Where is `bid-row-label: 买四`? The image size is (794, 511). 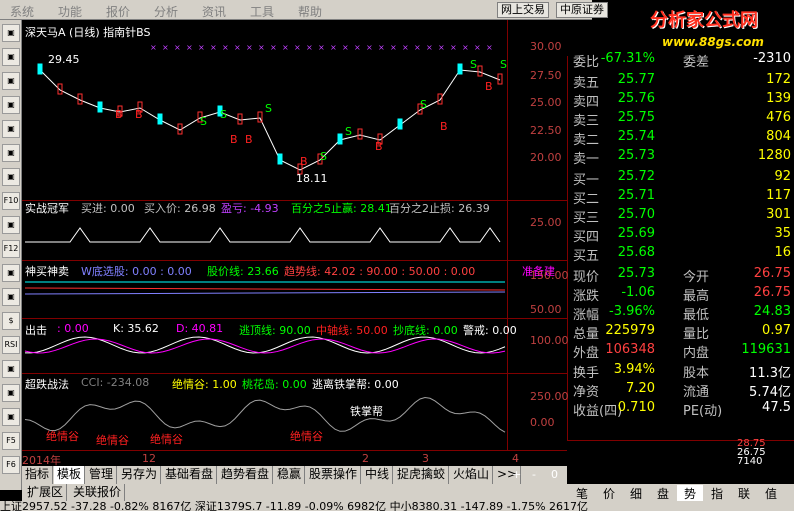 bid-row-label: 买四 is located at coordinates (586, 237).